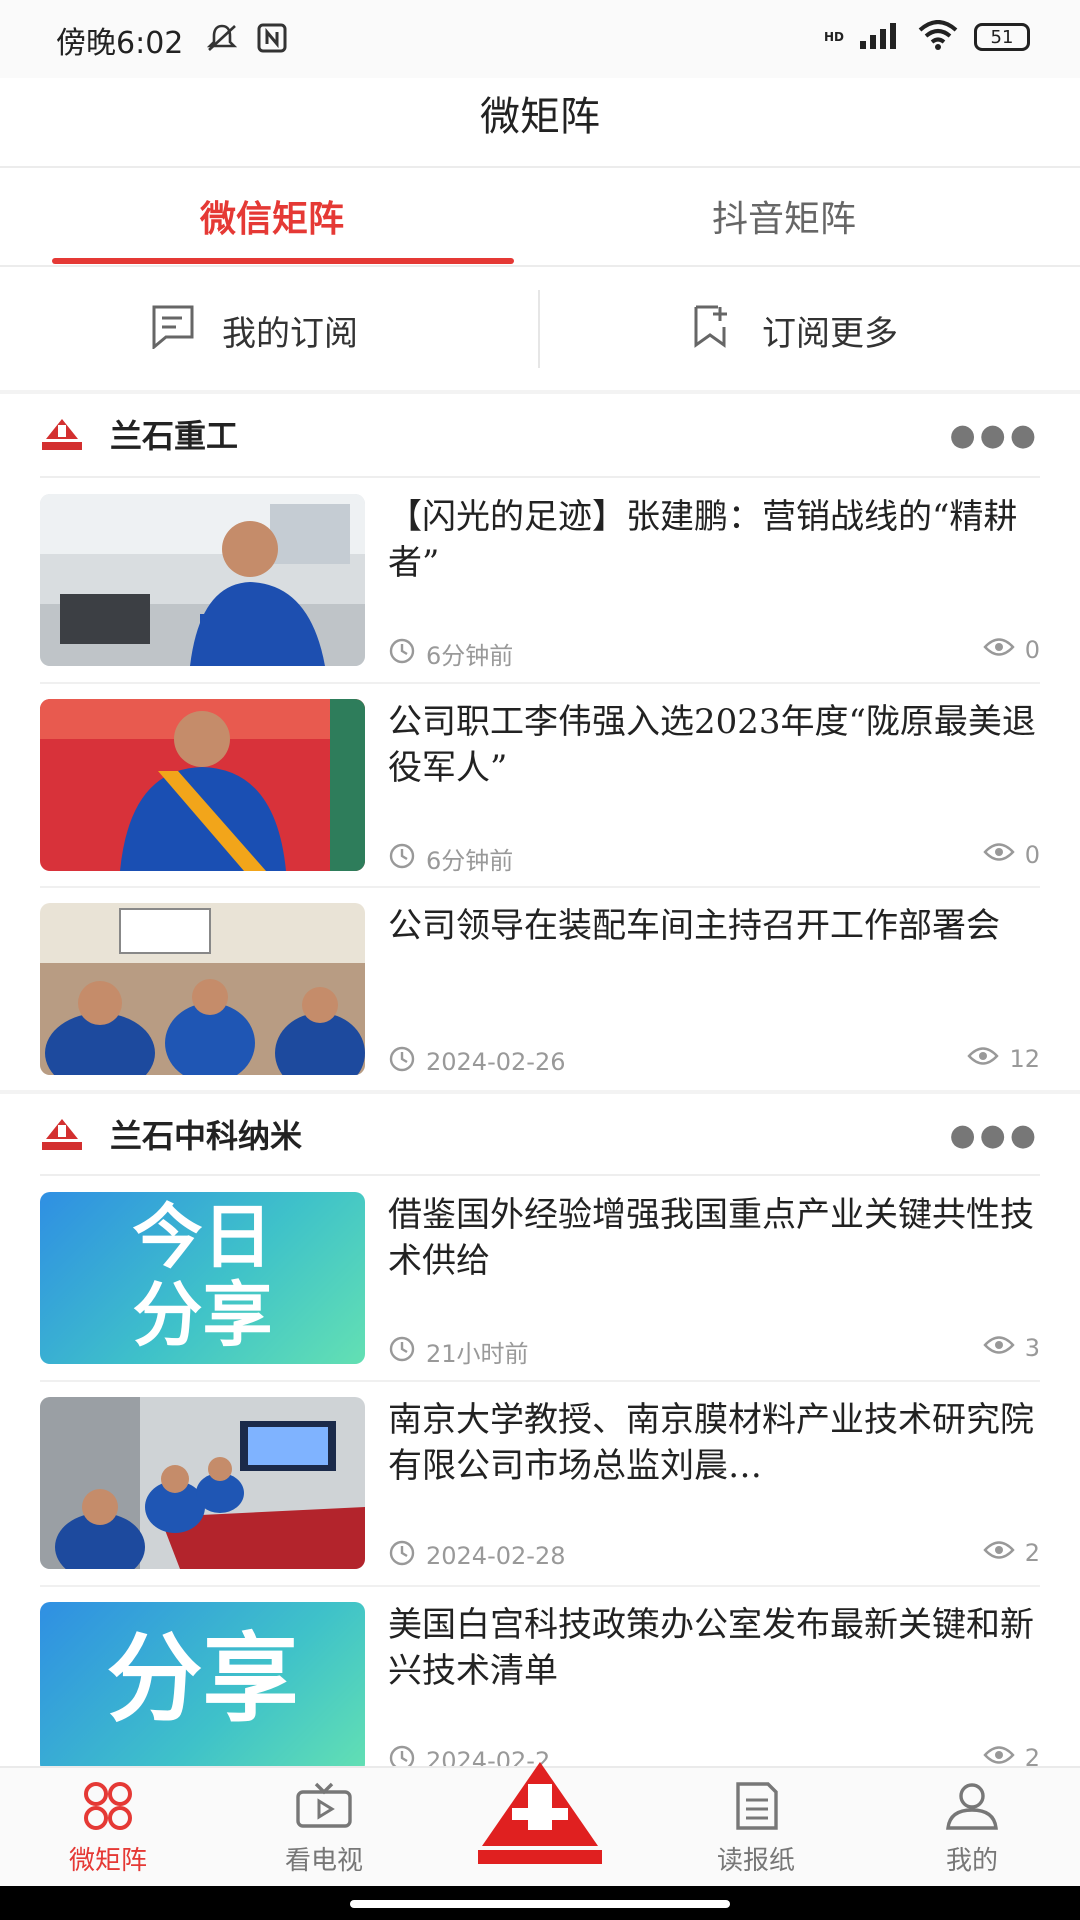 The height and width of the screenshot is (1920, 1080). Describe the element at coordinates (784, 216) in the screenshot. I see `tab-douyin-matrix: 抖音矩阵` at that location.